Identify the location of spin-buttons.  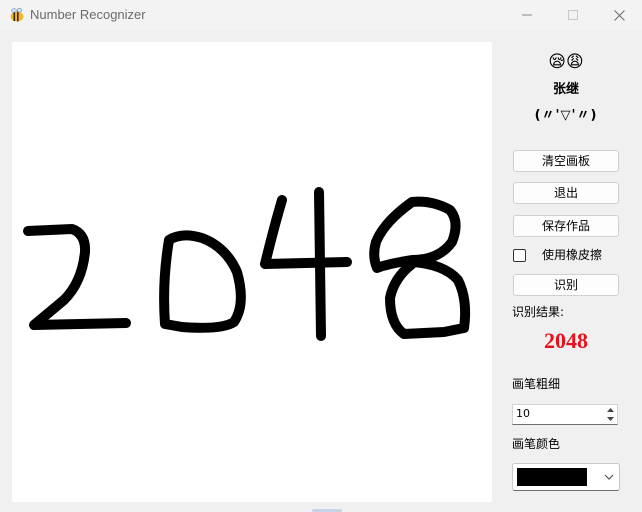
(610, 414).